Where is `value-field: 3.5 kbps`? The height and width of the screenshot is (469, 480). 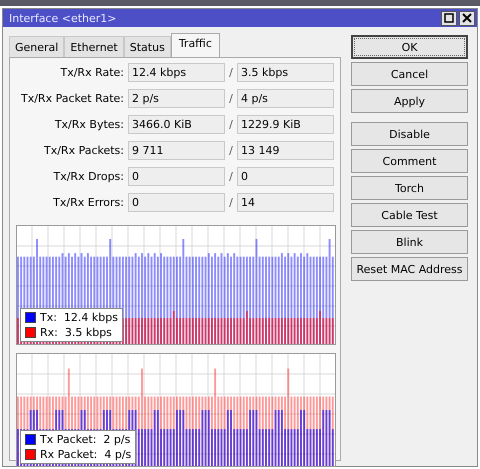
value-field: 3.5 kbps is located at coordinates (285, 72).